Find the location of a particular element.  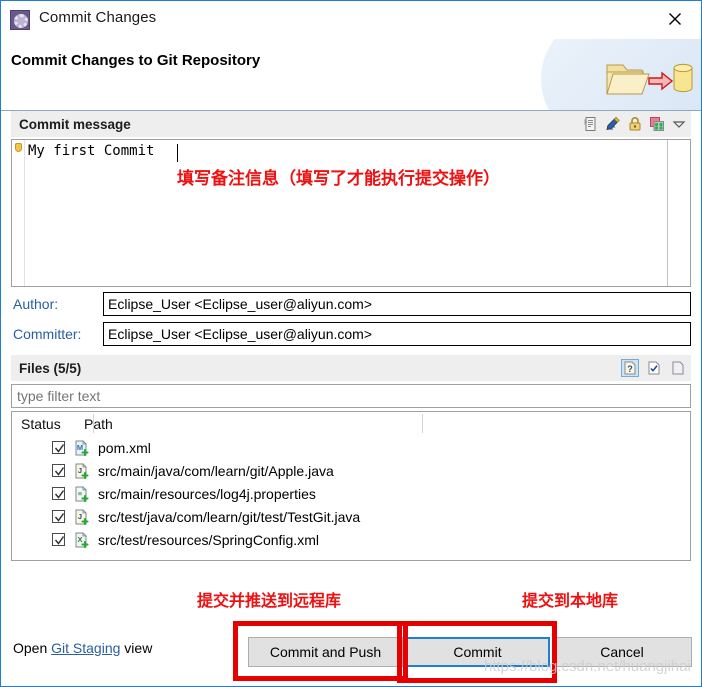

chevron-down-icon is located at coordinates (679, 124).